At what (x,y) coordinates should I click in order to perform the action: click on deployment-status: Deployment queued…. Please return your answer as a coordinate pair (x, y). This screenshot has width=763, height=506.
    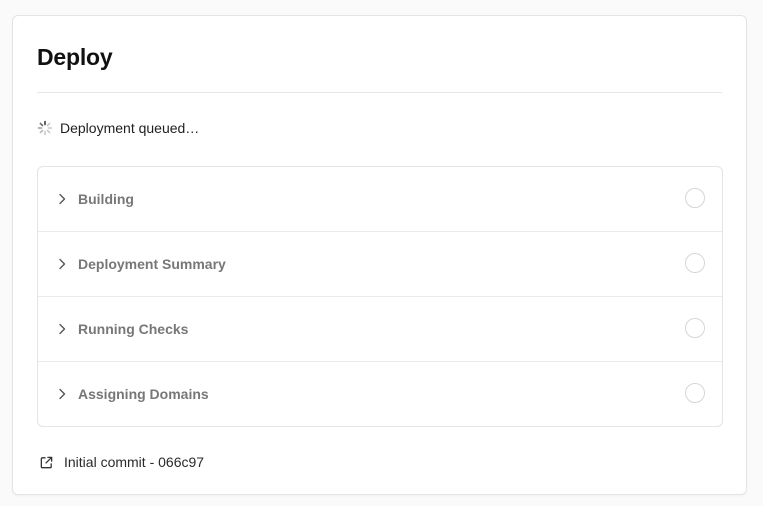
    Looking at the image, I should click on (118, 128).